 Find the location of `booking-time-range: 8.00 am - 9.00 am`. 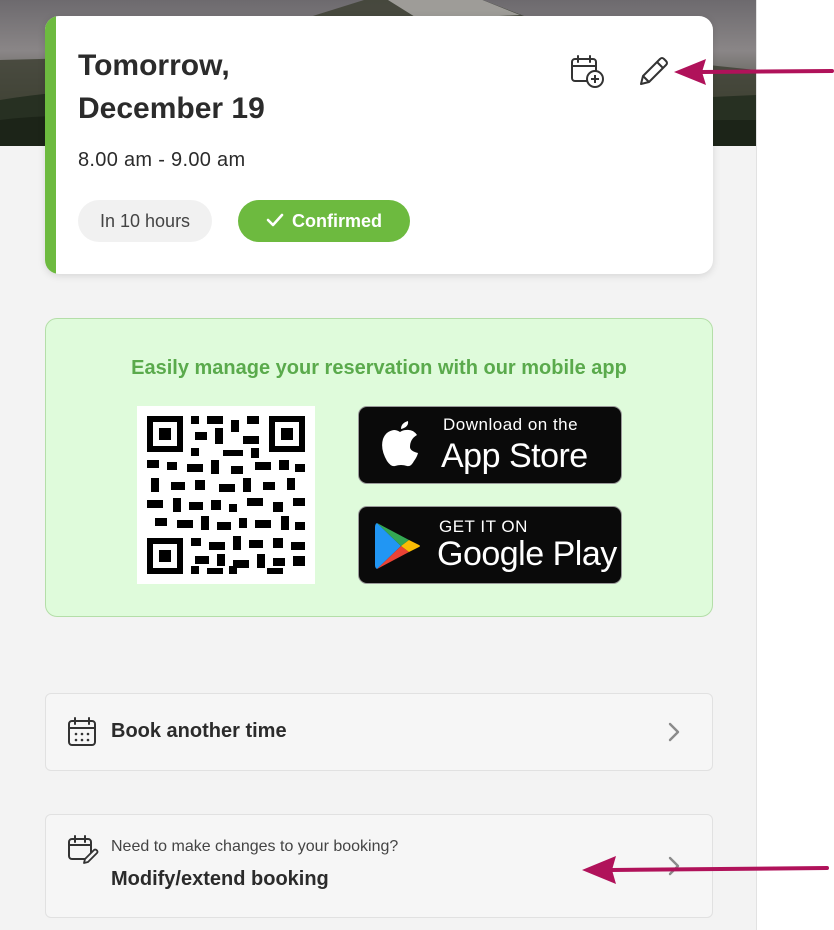

booking-time-range: 8.00 am - 9.00 am is located at coordinates (162, 160).